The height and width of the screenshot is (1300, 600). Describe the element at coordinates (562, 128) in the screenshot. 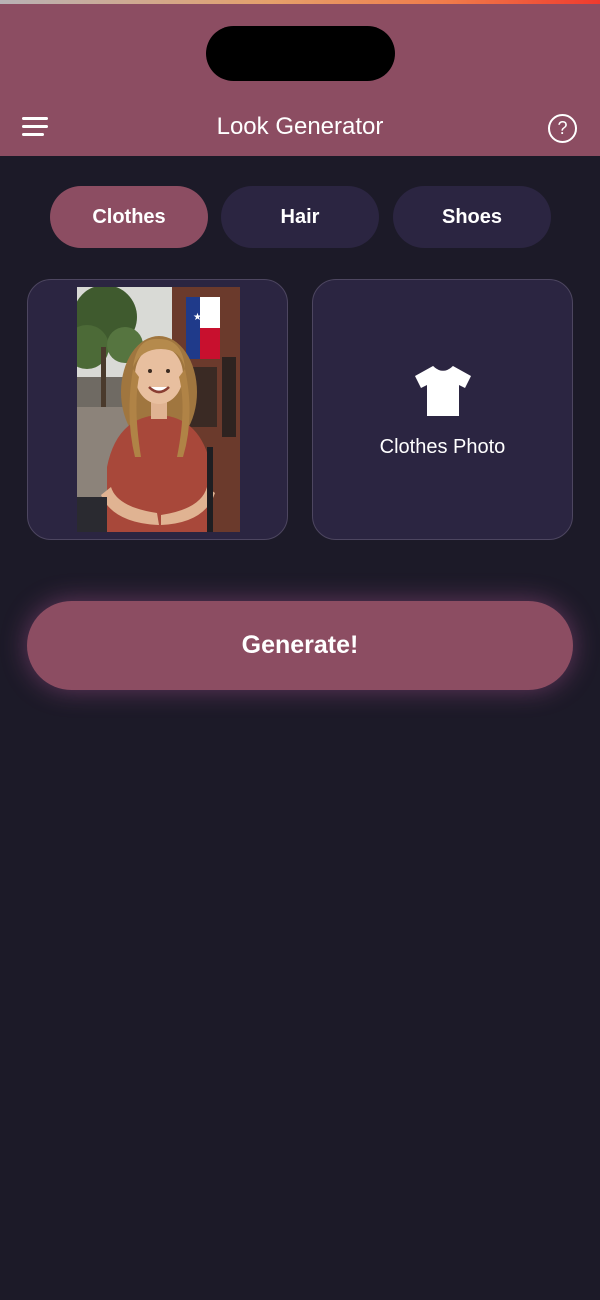

I see `help-icon: ?` at that location.